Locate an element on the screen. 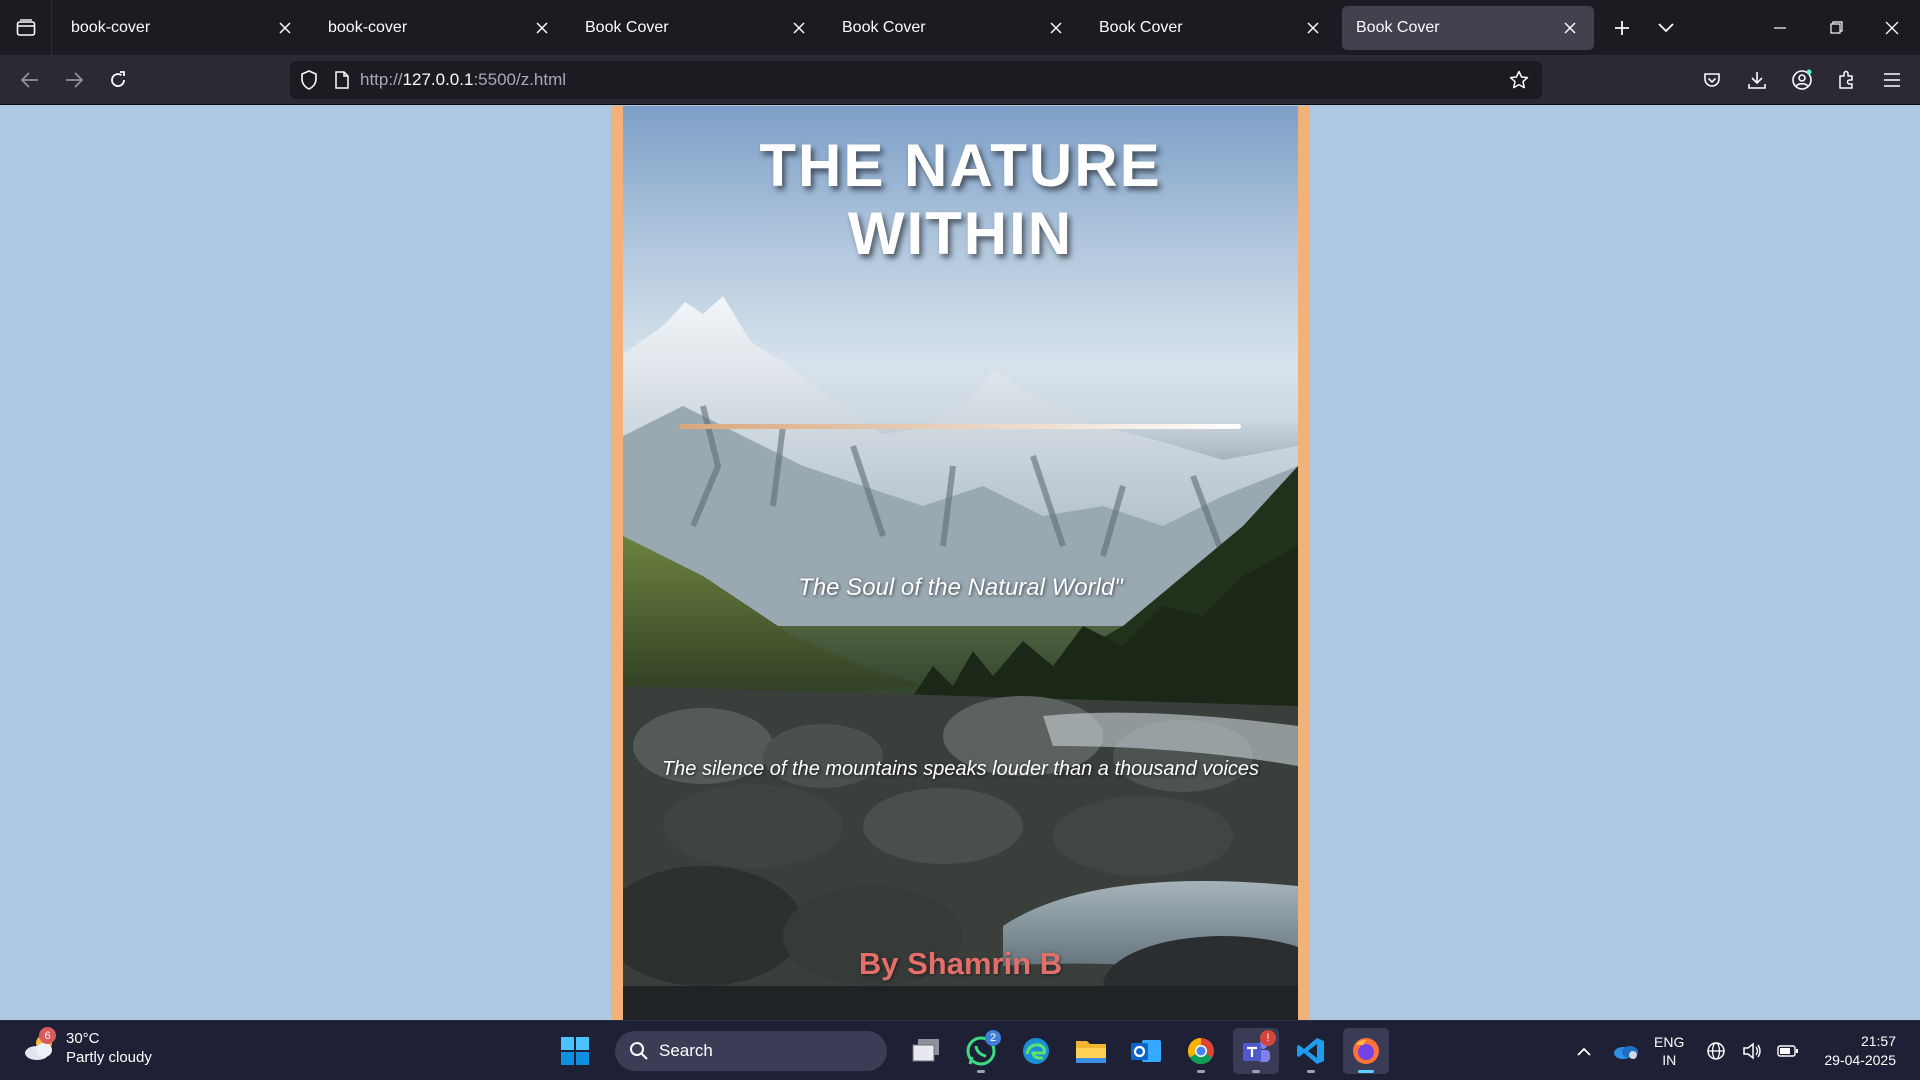 Image resolution: width=1920 pixels, height=1080 pixels. minimize-icon is located at coordinates (1780, 27).